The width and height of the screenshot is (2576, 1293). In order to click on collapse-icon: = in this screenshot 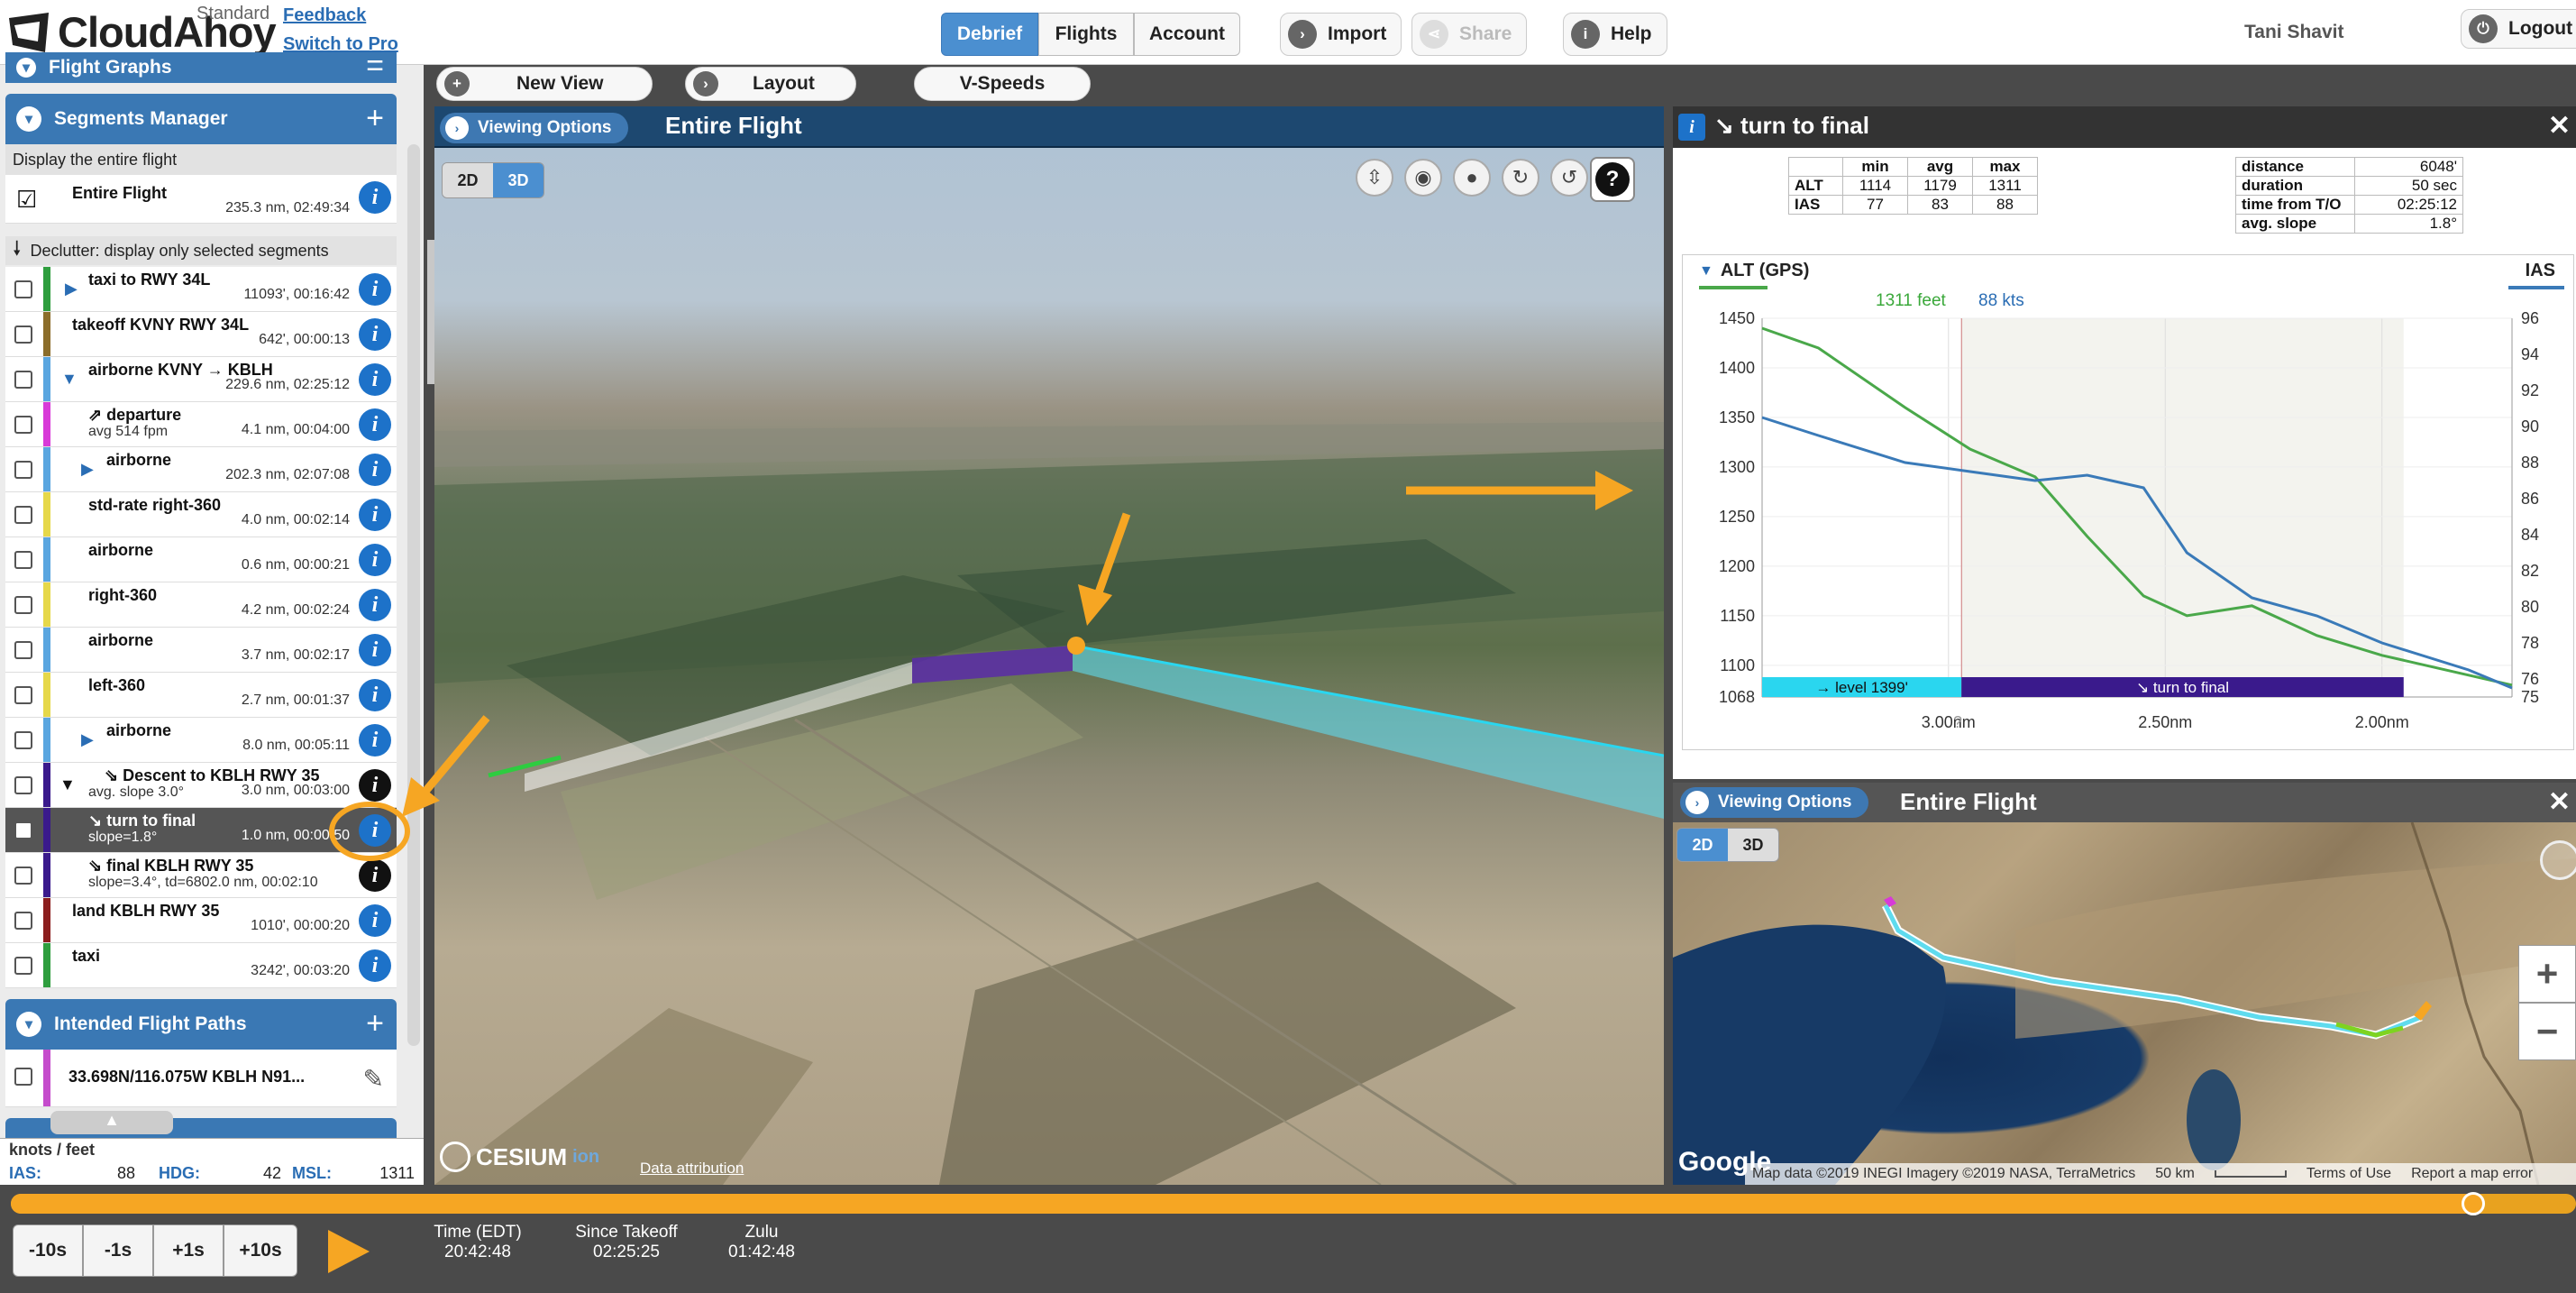, I will do `click(375, 66)`.